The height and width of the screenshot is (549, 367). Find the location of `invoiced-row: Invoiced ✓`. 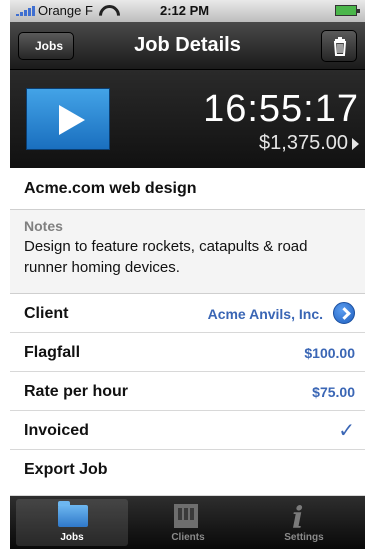

invoiced-row: Invoiced ✓ is located at coordinates (187, 430).